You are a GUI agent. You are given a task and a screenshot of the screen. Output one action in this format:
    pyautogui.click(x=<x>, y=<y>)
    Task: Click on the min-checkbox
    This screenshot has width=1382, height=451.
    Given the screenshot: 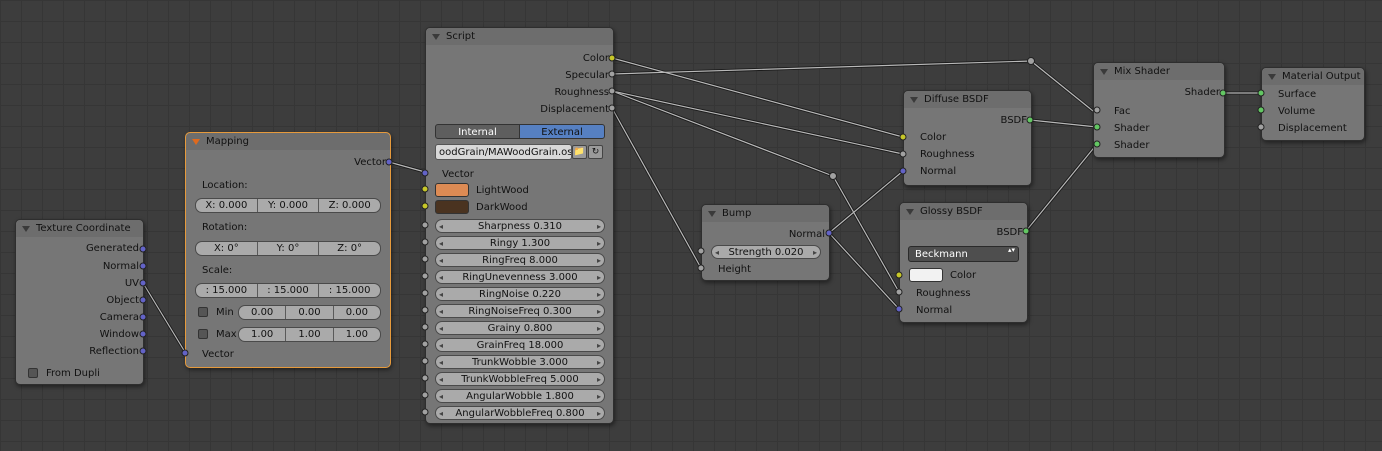 What is the action you would take?
    pyautogui.click(x=203, y=312)
    